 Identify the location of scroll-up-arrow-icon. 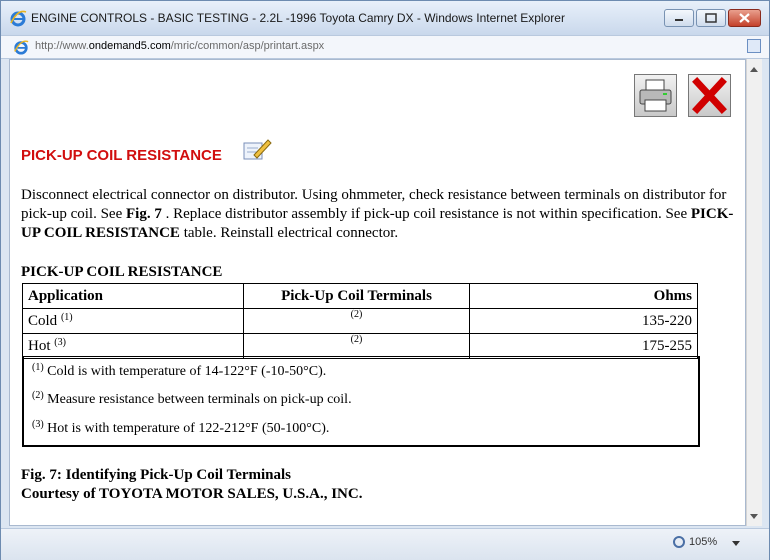
(754, 69).